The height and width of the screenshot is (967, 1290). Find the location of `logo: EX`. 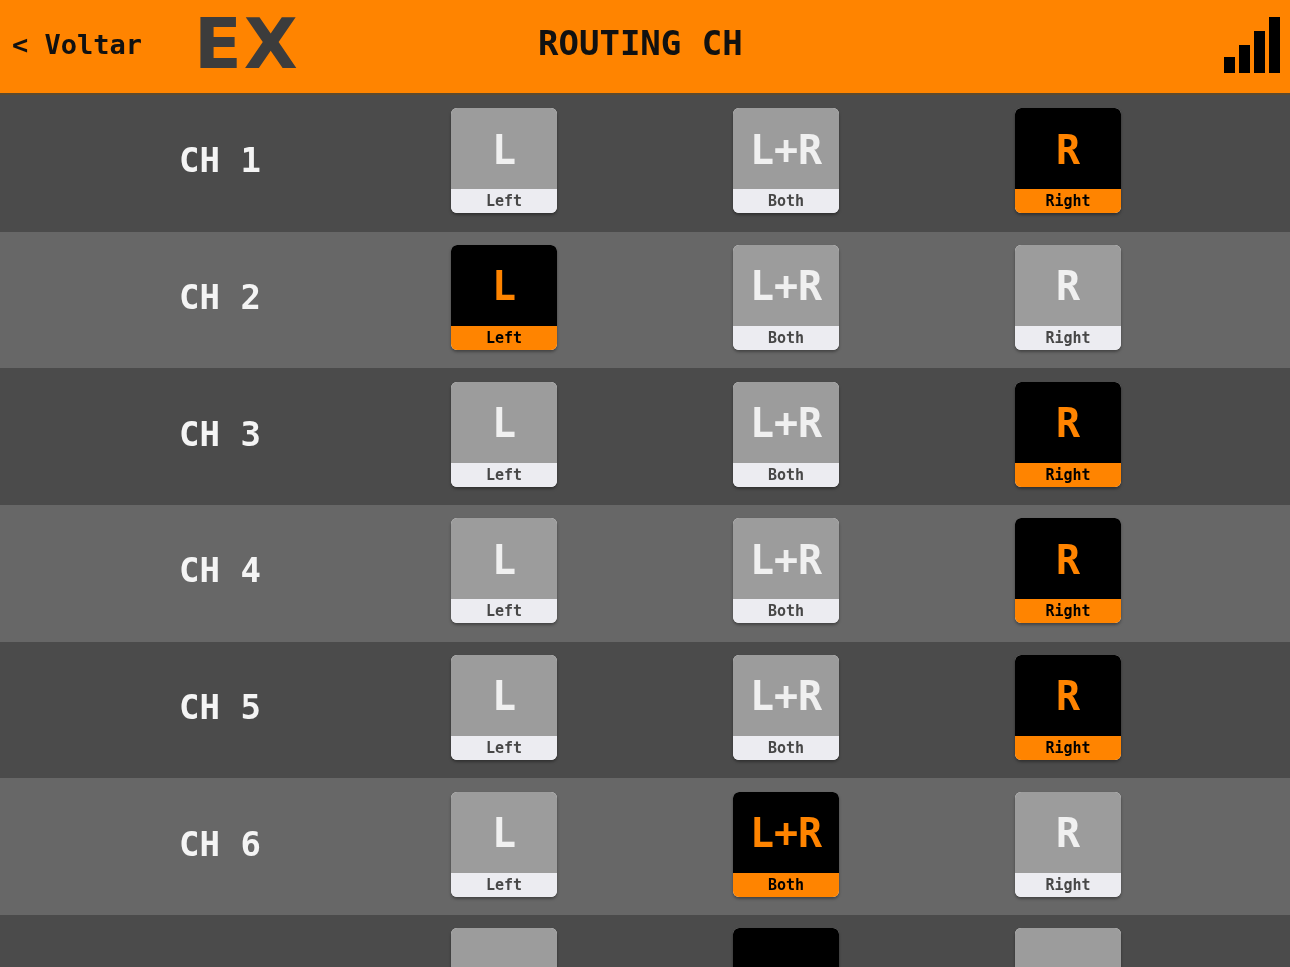

logo: EX is located at coordinates (247, 43).